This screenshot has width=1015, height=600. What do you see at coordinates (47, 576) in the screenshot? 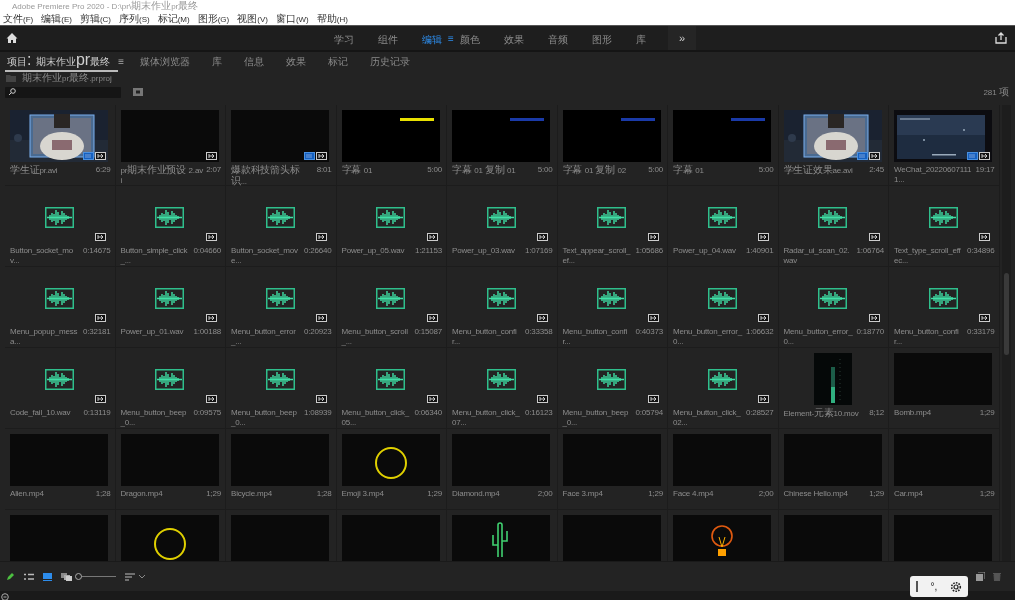
I see `icon-view-icon` at bounding box center [47, 576].